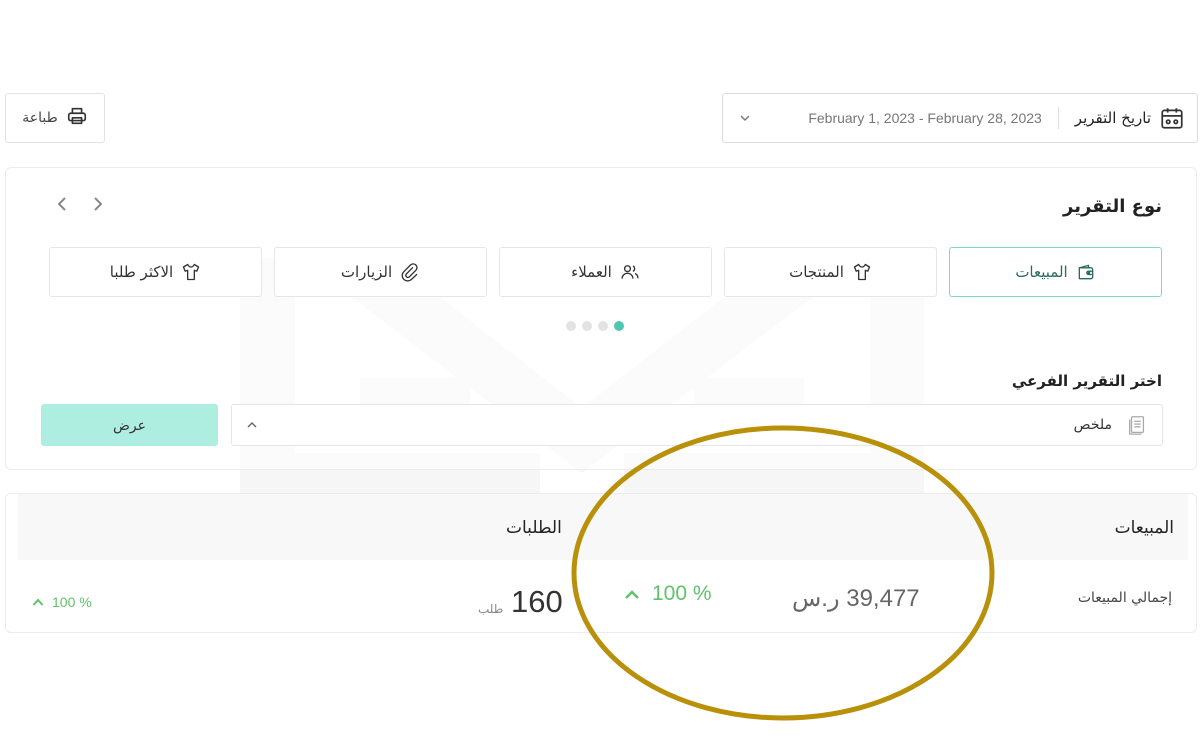 The width and height of the screenshot is (1200, 751). I want to click on calendar-icon, so click(1172, 118).